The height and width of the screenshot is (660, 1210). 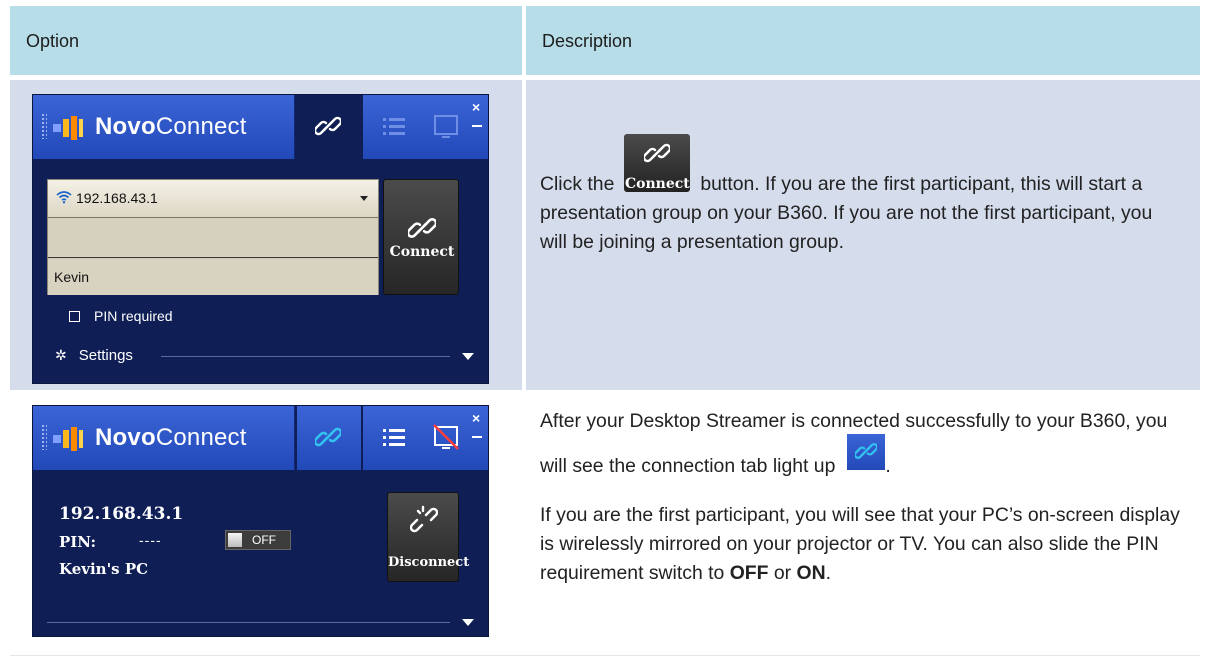 I want to click on inline-connect-button-image: Connect, so click(x=657, y=163).